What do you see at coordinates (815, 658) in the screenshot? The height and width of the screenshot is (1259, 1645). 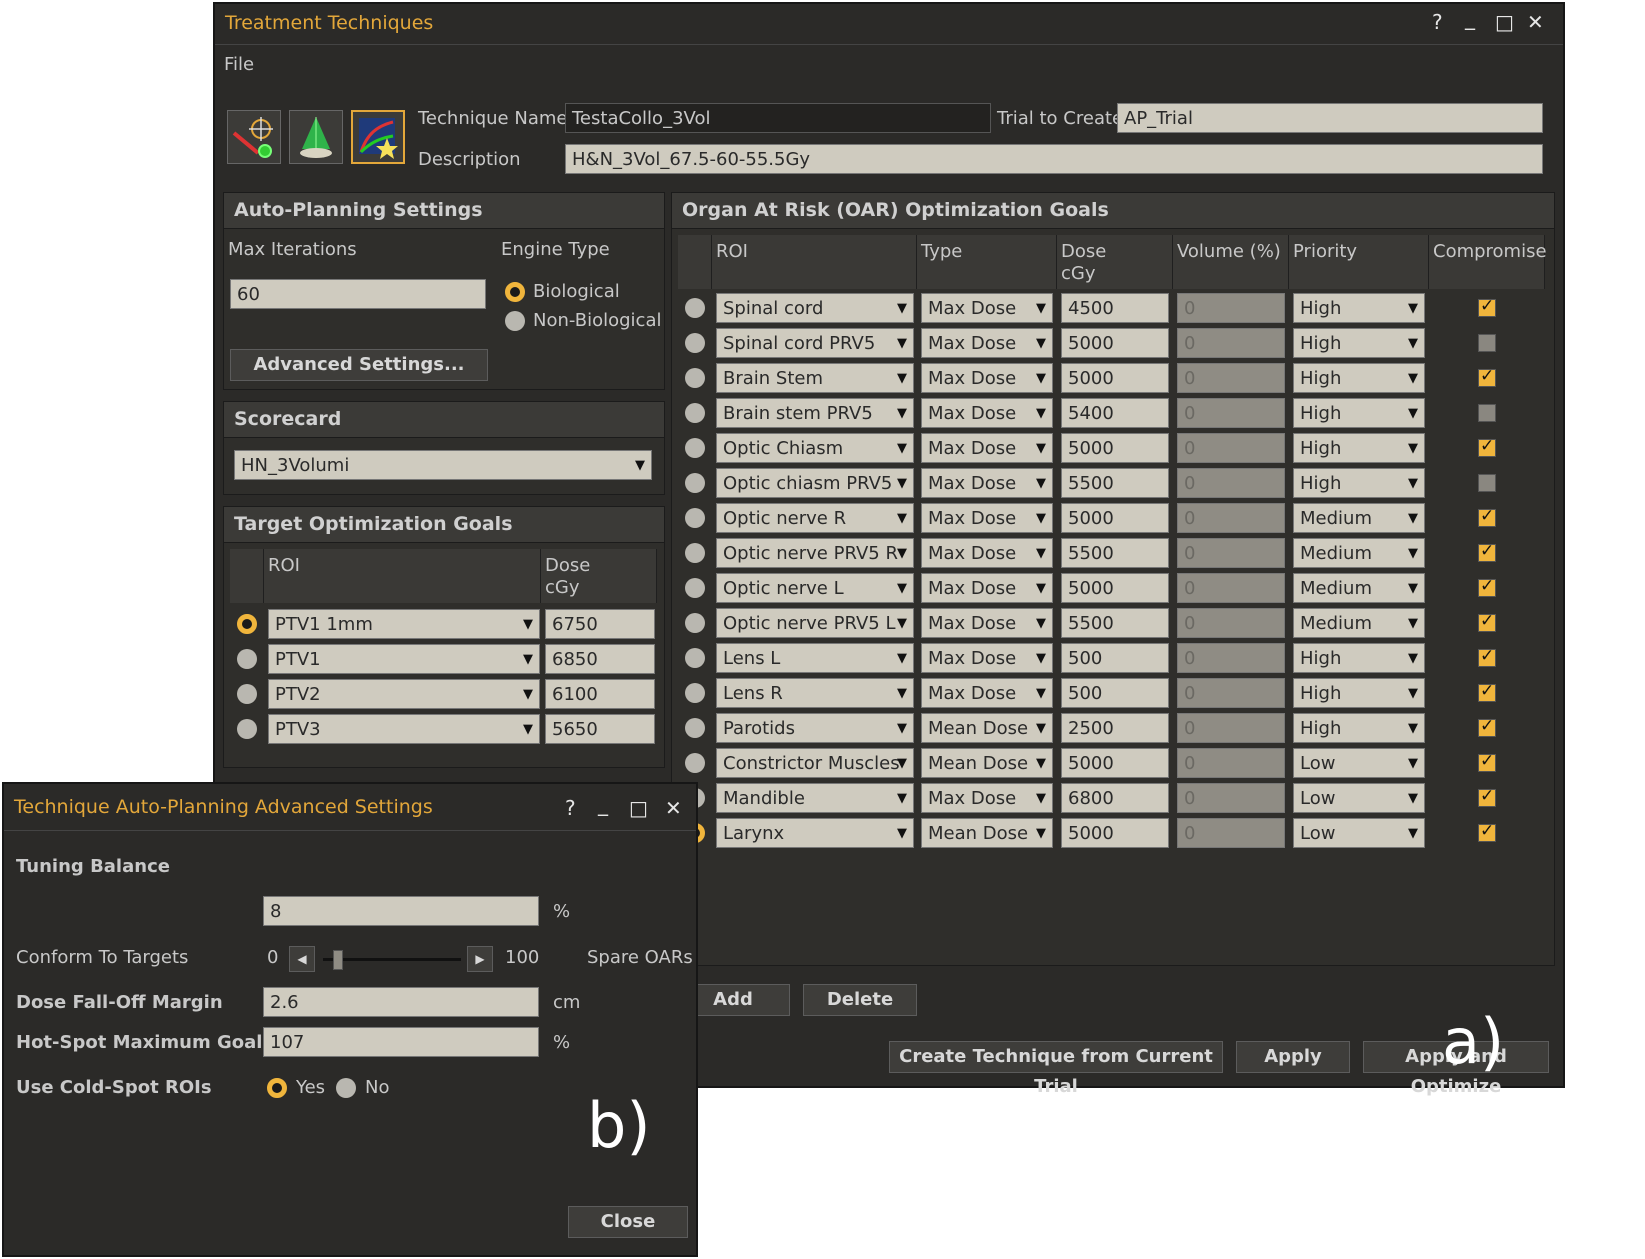 I see `oar-roi-select: Lens L ▼` at bounding box center [815, 658].